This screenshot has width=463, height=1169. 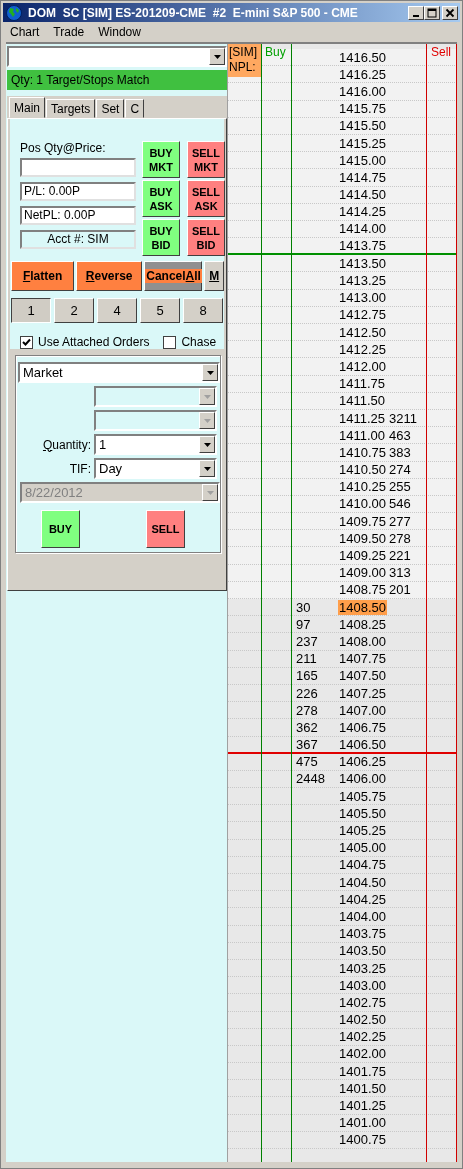 I want to click on tab: C, so click(x=135, y=108).